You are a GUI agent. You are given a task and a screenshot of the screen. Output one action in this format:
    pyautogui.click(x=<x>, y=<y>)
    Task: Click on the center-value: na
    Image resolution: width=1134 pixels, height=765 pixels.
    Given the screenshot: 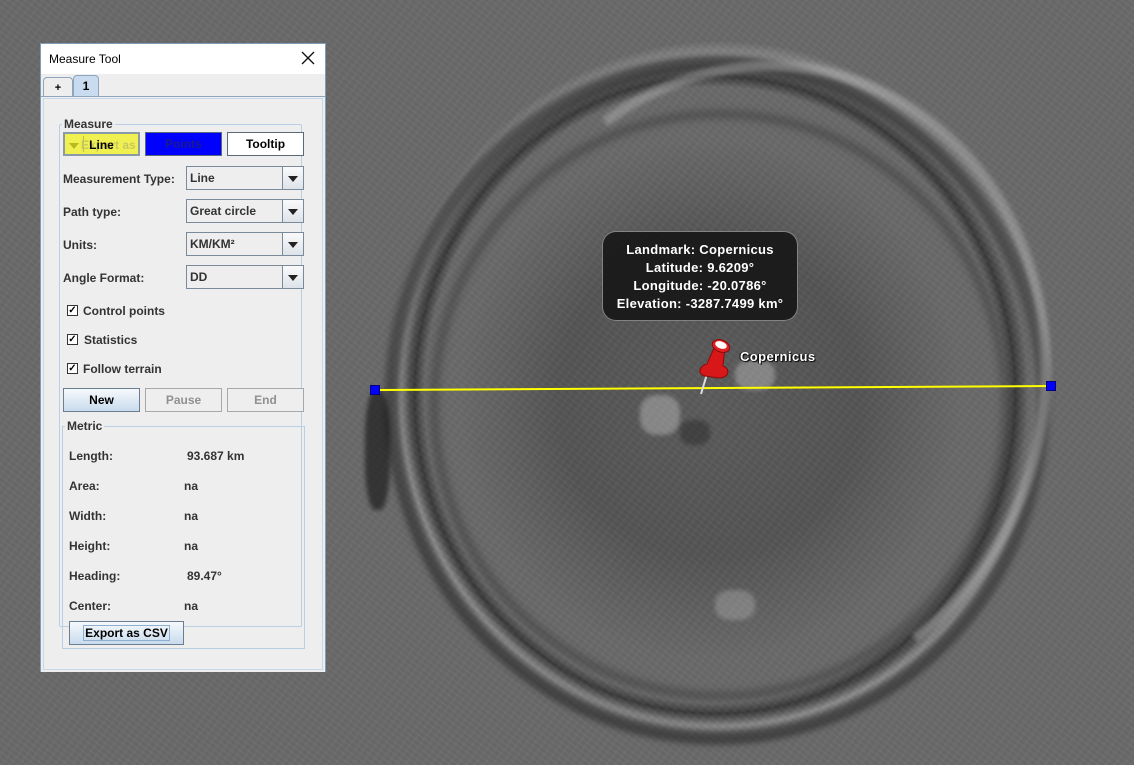 What is the action you would take?
    pyautogui.click(x=191, y=606)
    